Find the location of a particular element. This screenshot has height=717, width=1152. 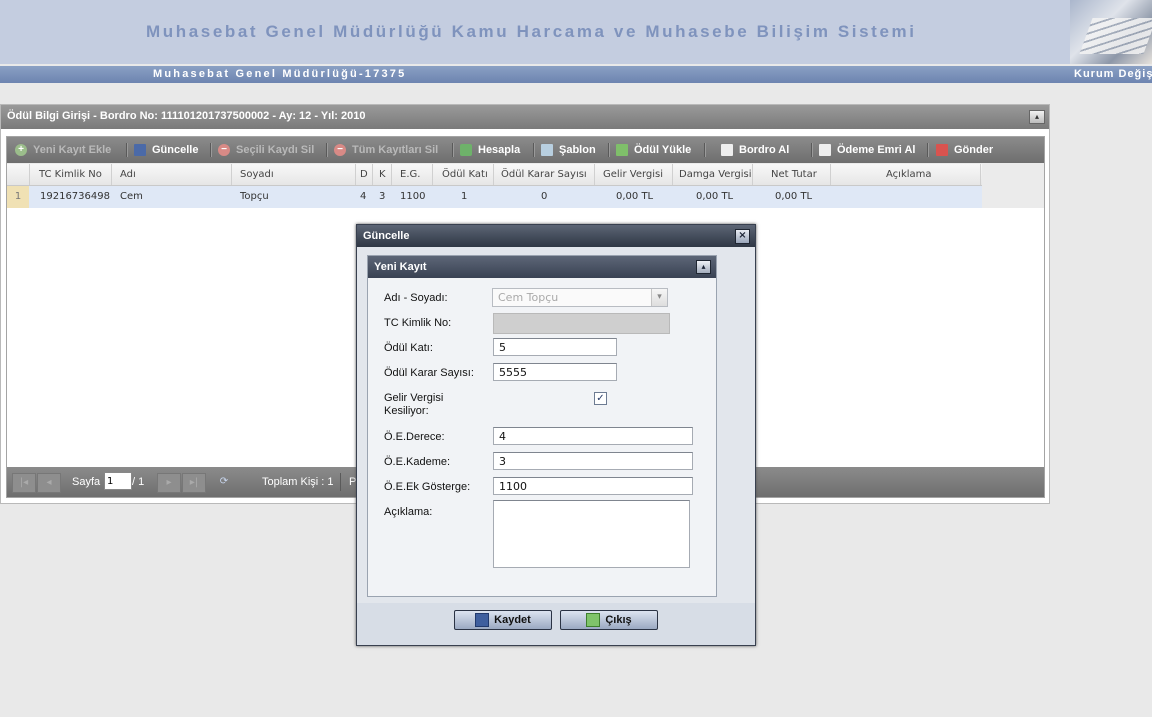

col-gelir: Gelir Vergisi is located at coordinates (633, 174).